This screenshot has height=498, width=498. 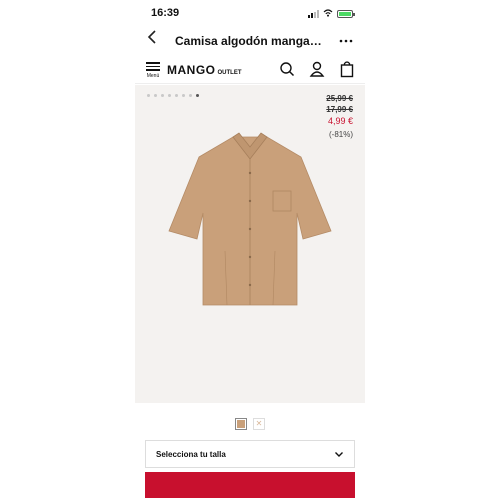 I want to click on search-icon, so click(x=287, y=69).